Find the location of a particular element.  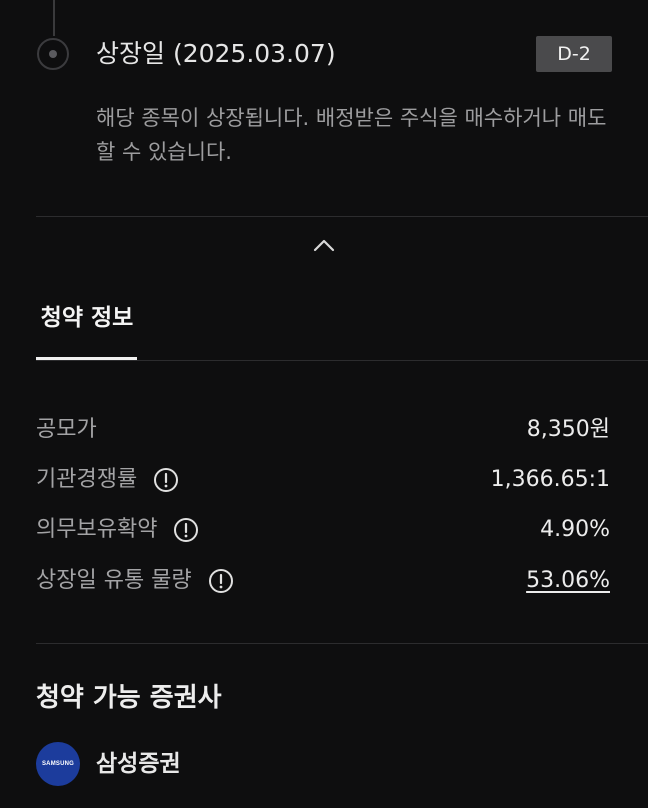

chevron-up-icon is located at coordinates (324, 245).